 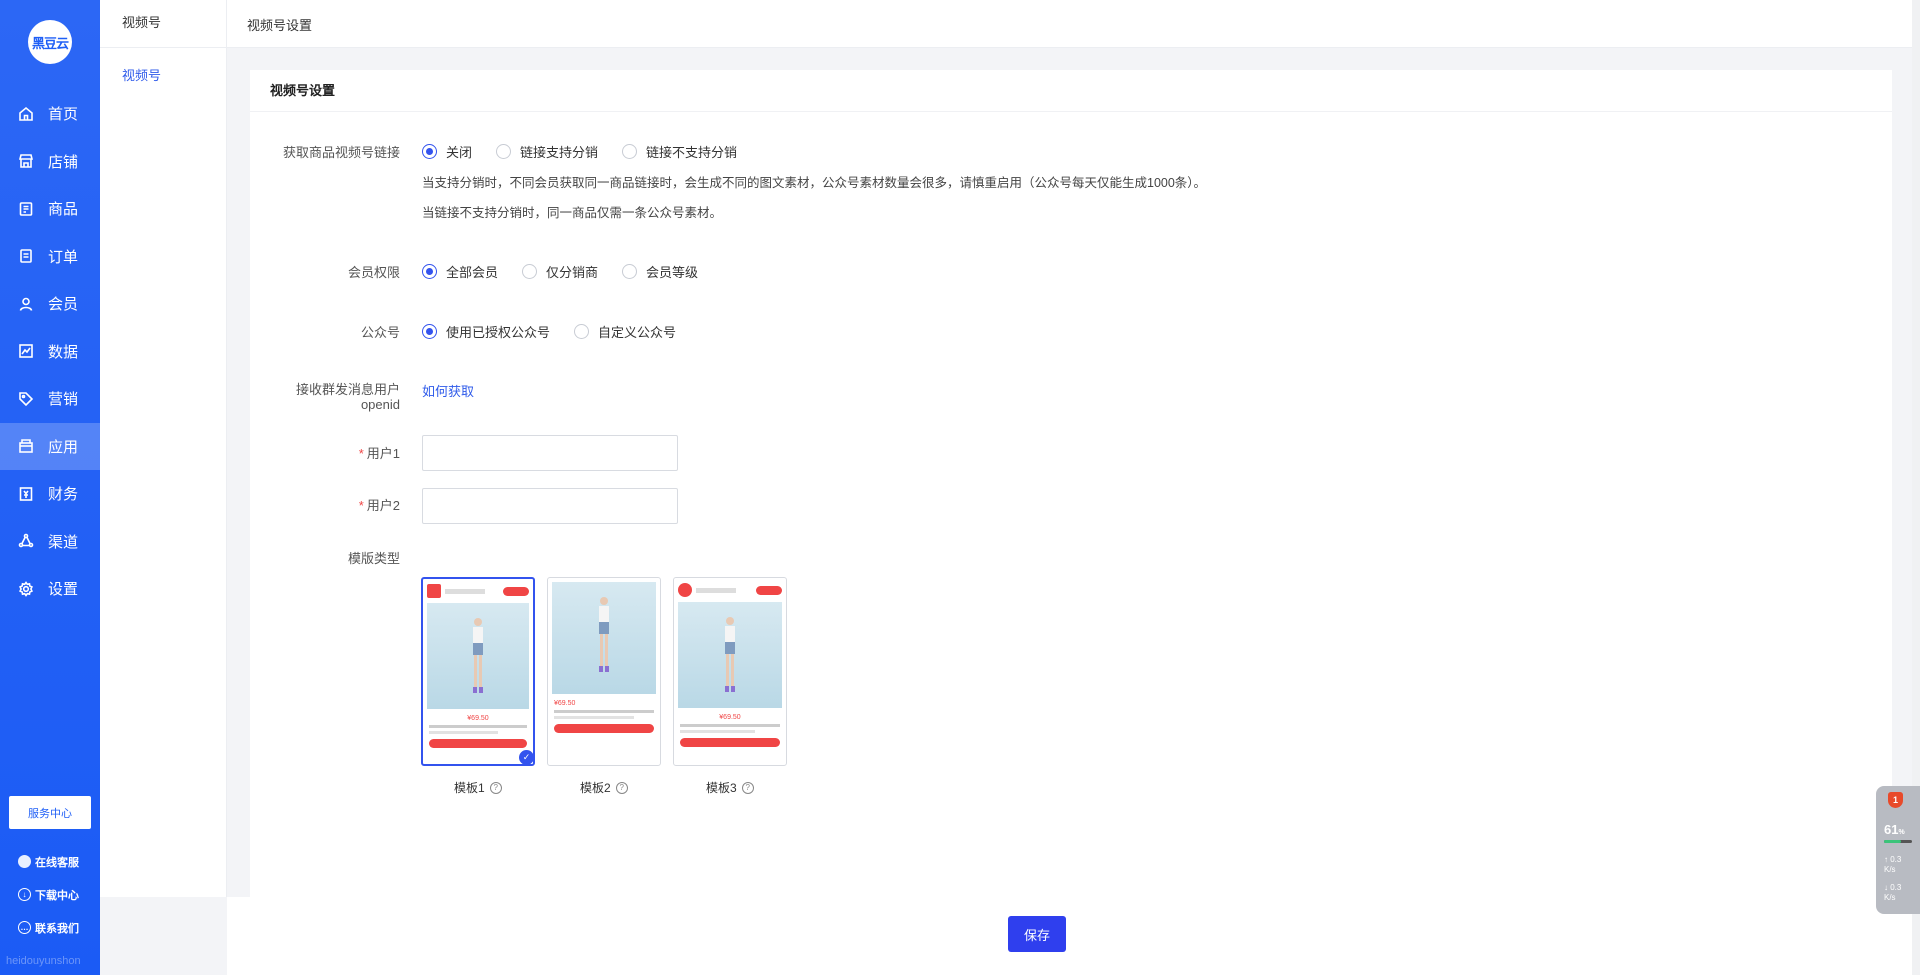 What do you see at coordinates (50, 162) in the screenshot?
I see `nav-item-shop: 店铺` at bounding box center [50, 162].